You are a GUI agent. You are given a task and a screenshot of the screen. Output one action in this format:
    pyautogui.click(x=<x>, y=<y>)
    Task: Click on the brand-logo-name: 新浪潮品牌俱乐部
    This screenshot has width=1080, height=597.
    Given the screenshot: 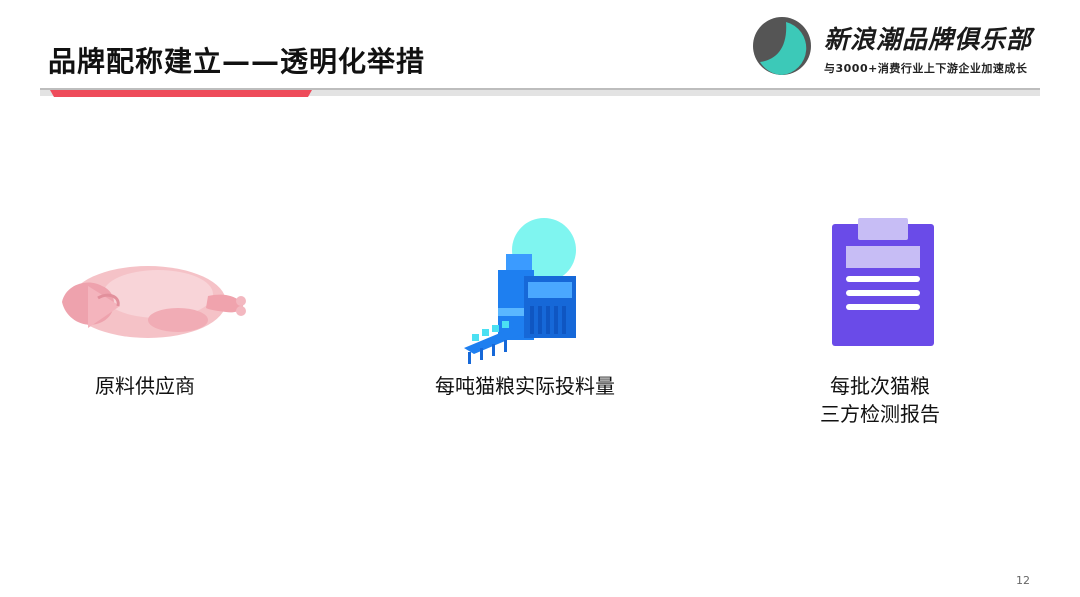 What is the action you would take?
    pyautogui.click(x=928, y=39)
    